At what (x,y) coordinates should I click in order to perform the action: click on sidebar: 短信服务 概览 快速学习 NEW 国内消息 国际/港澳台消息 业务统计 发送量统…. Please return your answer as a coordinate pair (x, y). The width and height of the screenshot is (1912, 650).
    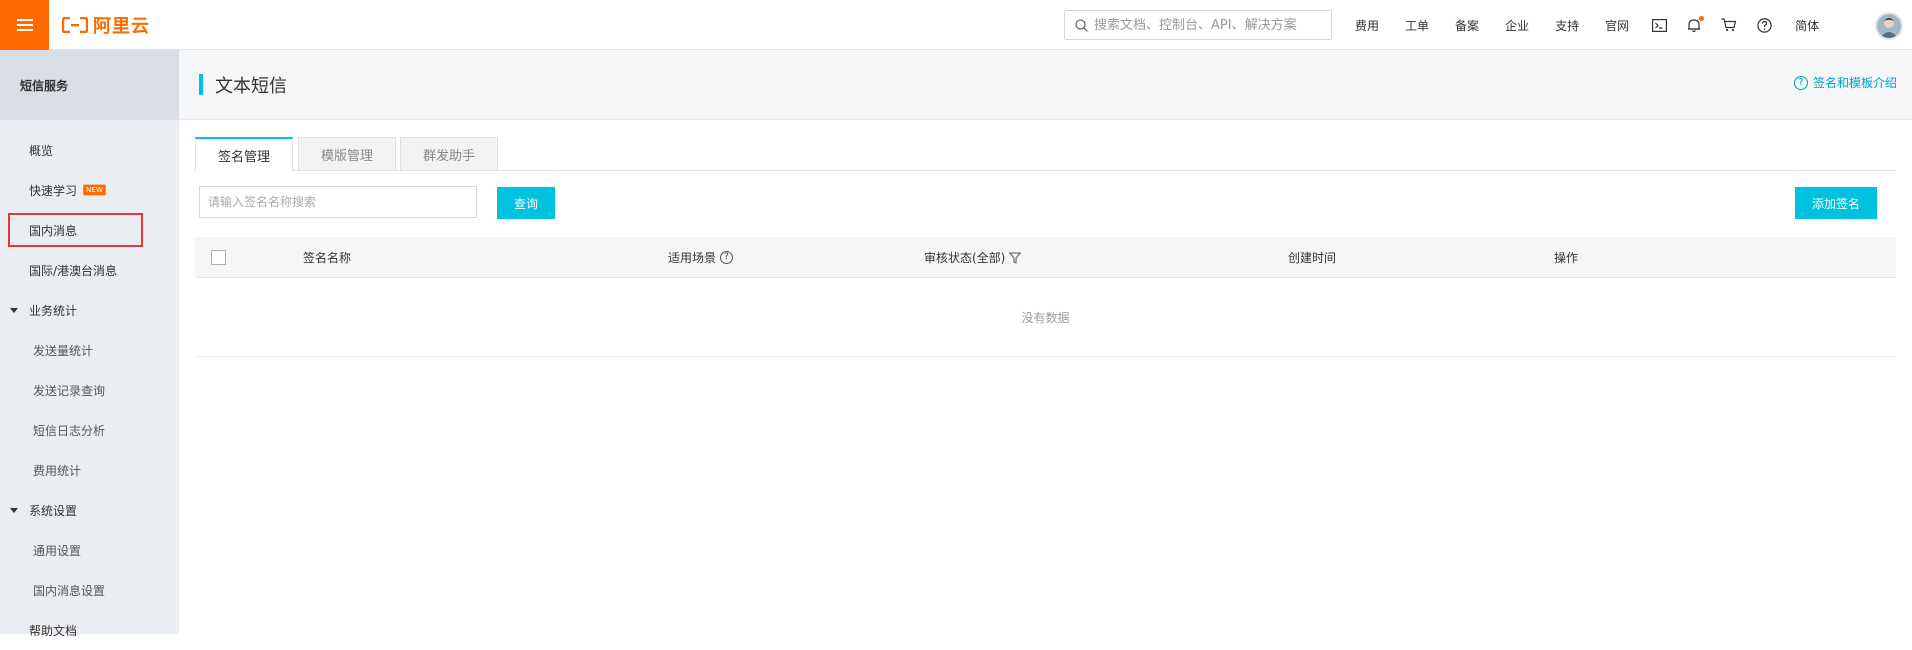
    Looking at the image, I should click on (89, 344).